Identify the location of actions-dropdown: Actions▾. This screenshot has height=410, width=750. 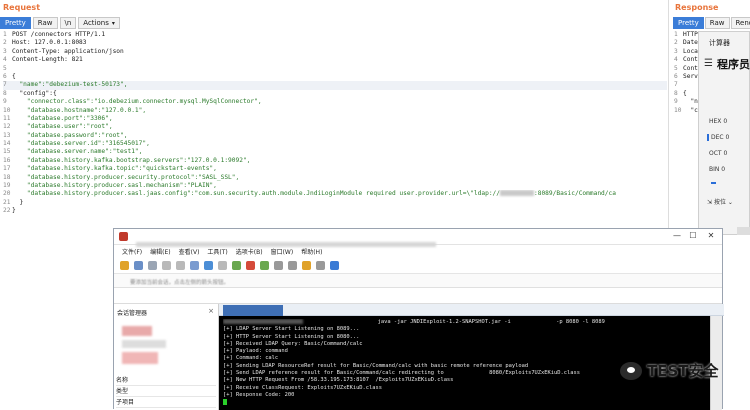
(99, 23).